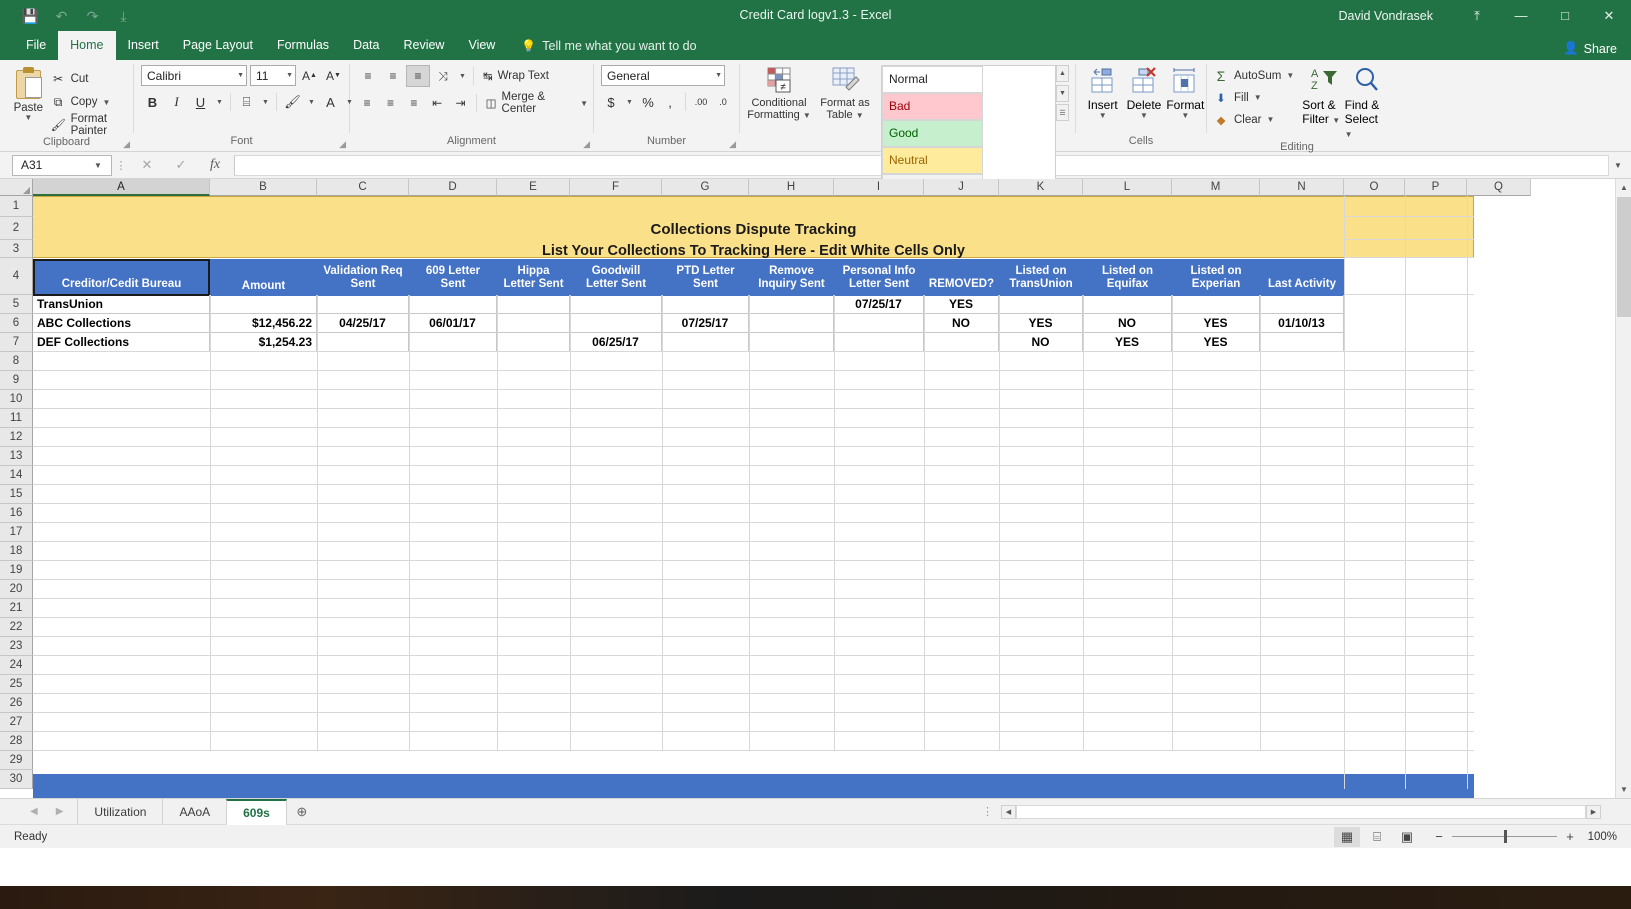  I want to click on zoom-slider, so click(1504, 836).